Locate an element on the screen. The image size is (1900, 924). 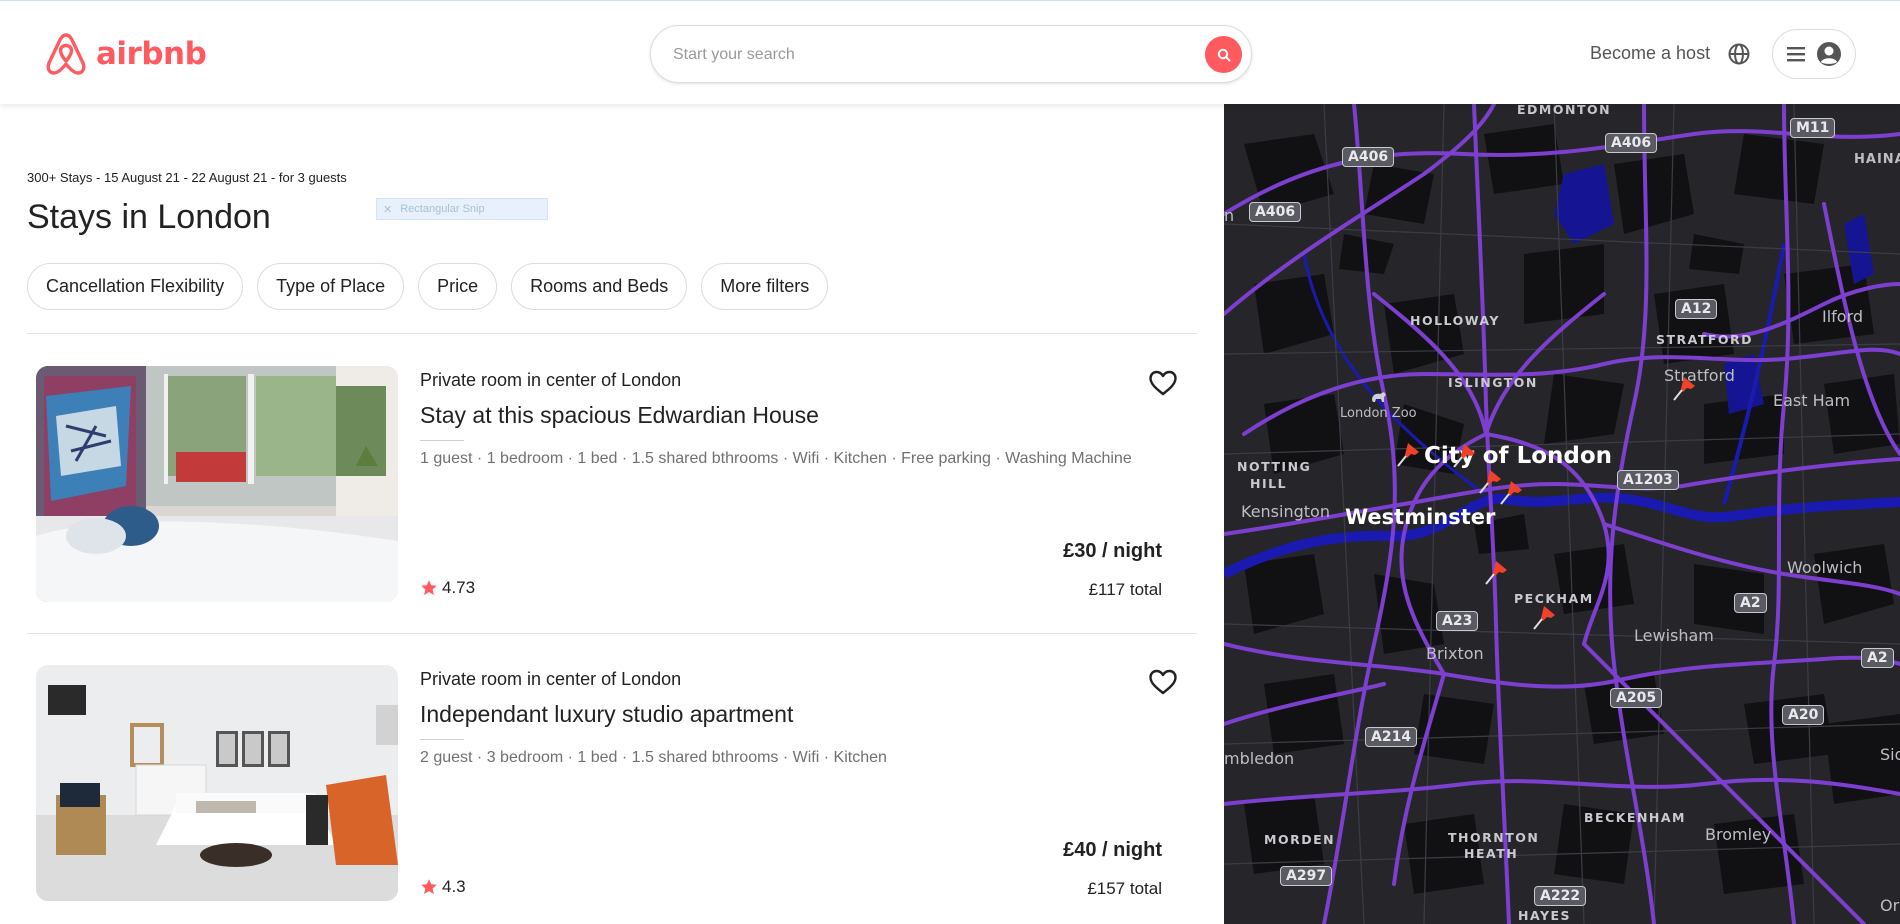
listing-title: Independant luxury studio apartment is located at coordinates (606, 714).